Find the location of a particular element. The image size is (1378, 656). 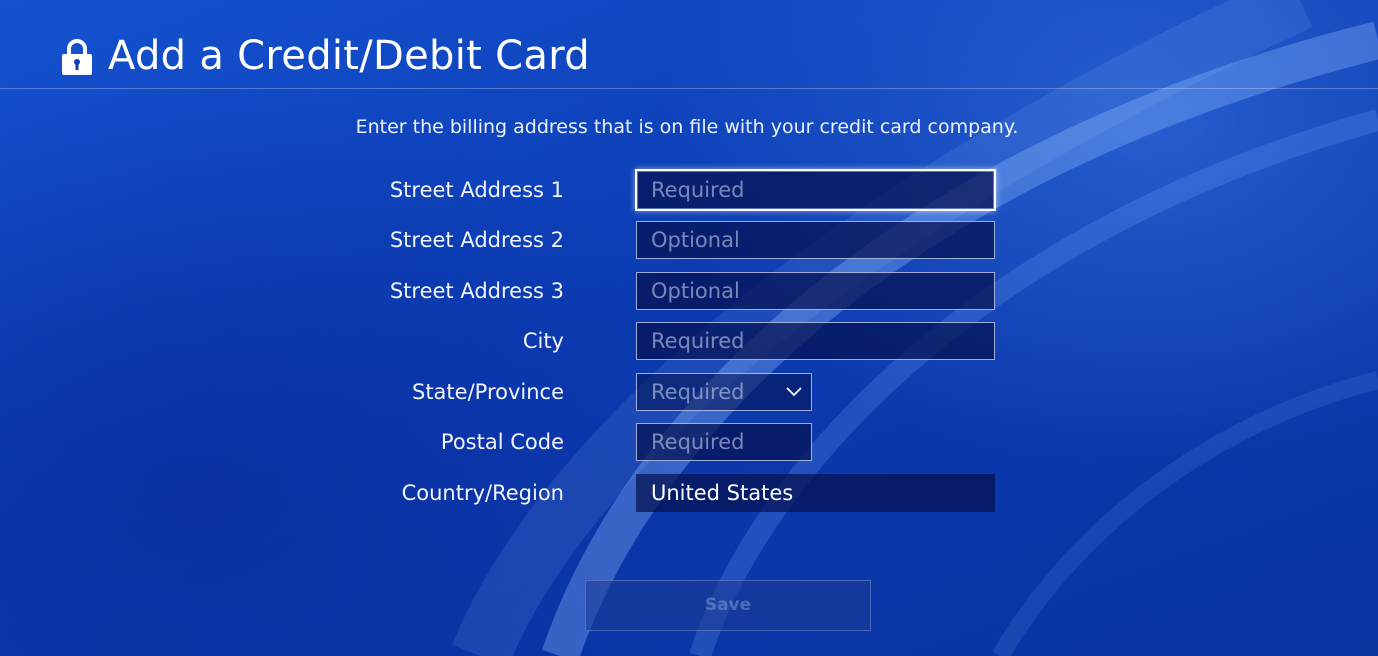

city-input is located at coordinates (815, 341).